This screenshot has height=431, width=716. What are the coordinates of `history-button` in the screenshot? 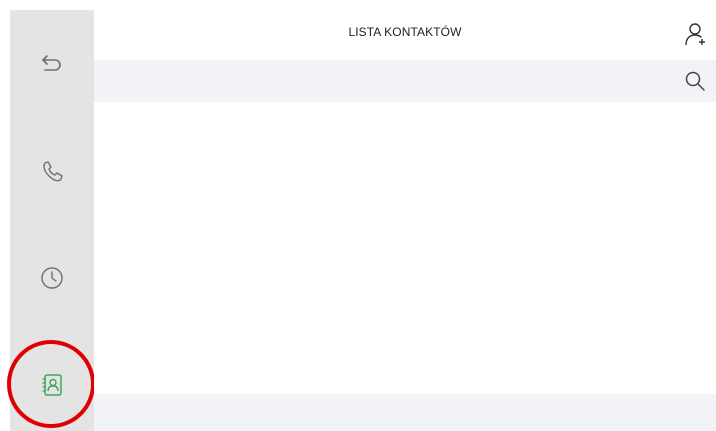 It's located at (52, 278).